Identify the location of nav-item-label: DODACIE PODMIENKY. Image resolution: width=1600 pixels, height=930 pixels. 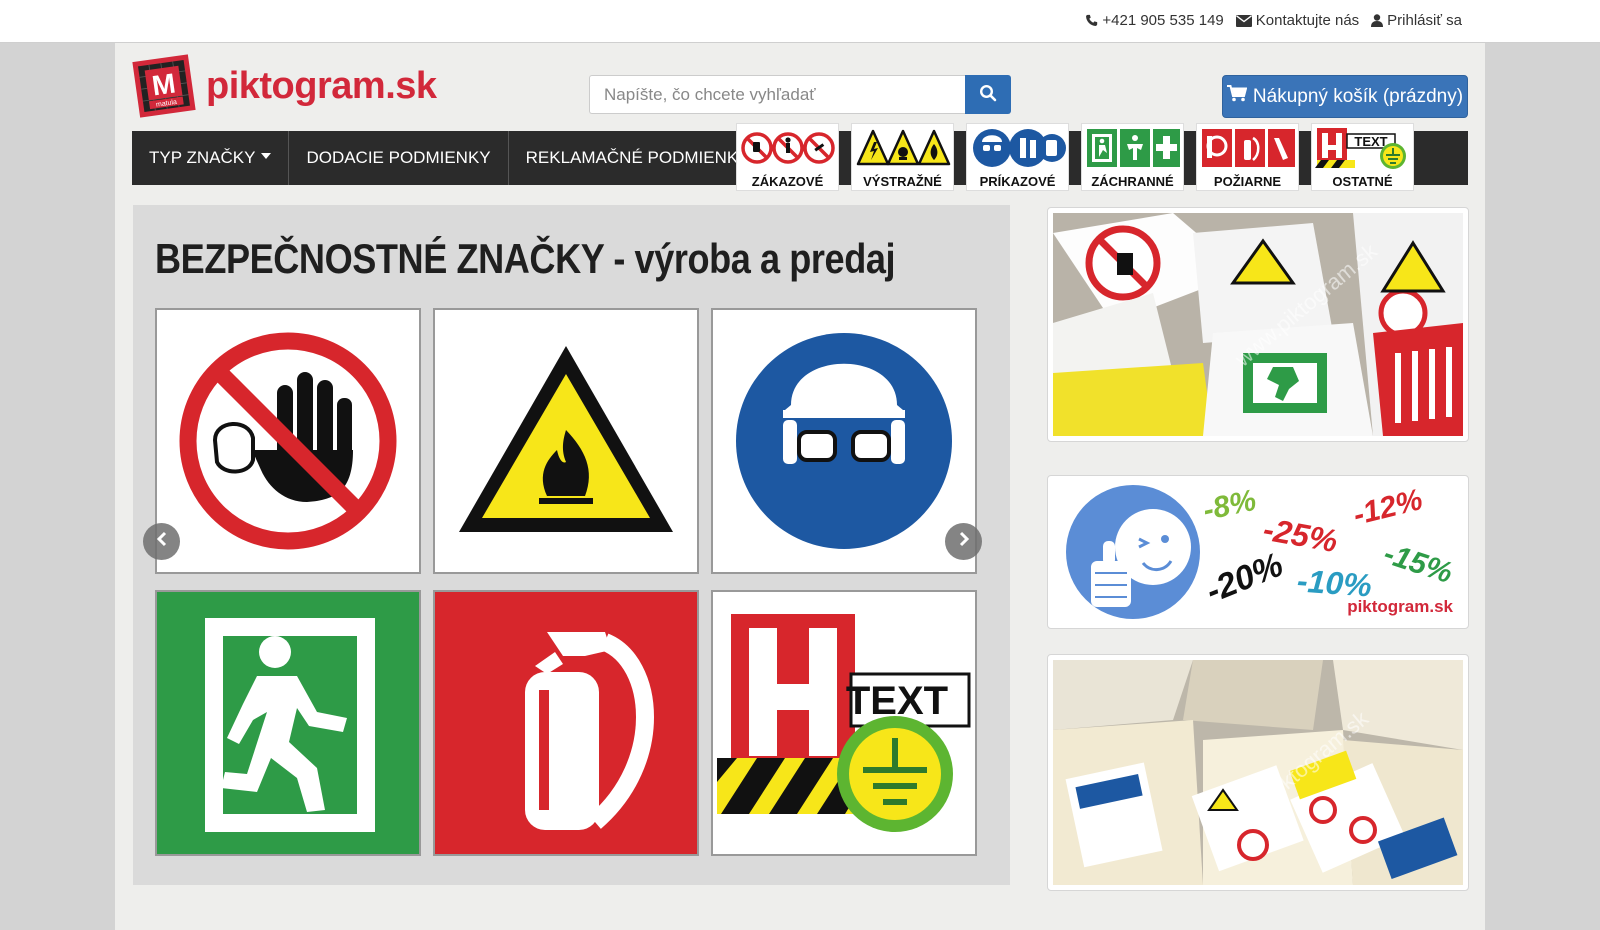
(398, 157).